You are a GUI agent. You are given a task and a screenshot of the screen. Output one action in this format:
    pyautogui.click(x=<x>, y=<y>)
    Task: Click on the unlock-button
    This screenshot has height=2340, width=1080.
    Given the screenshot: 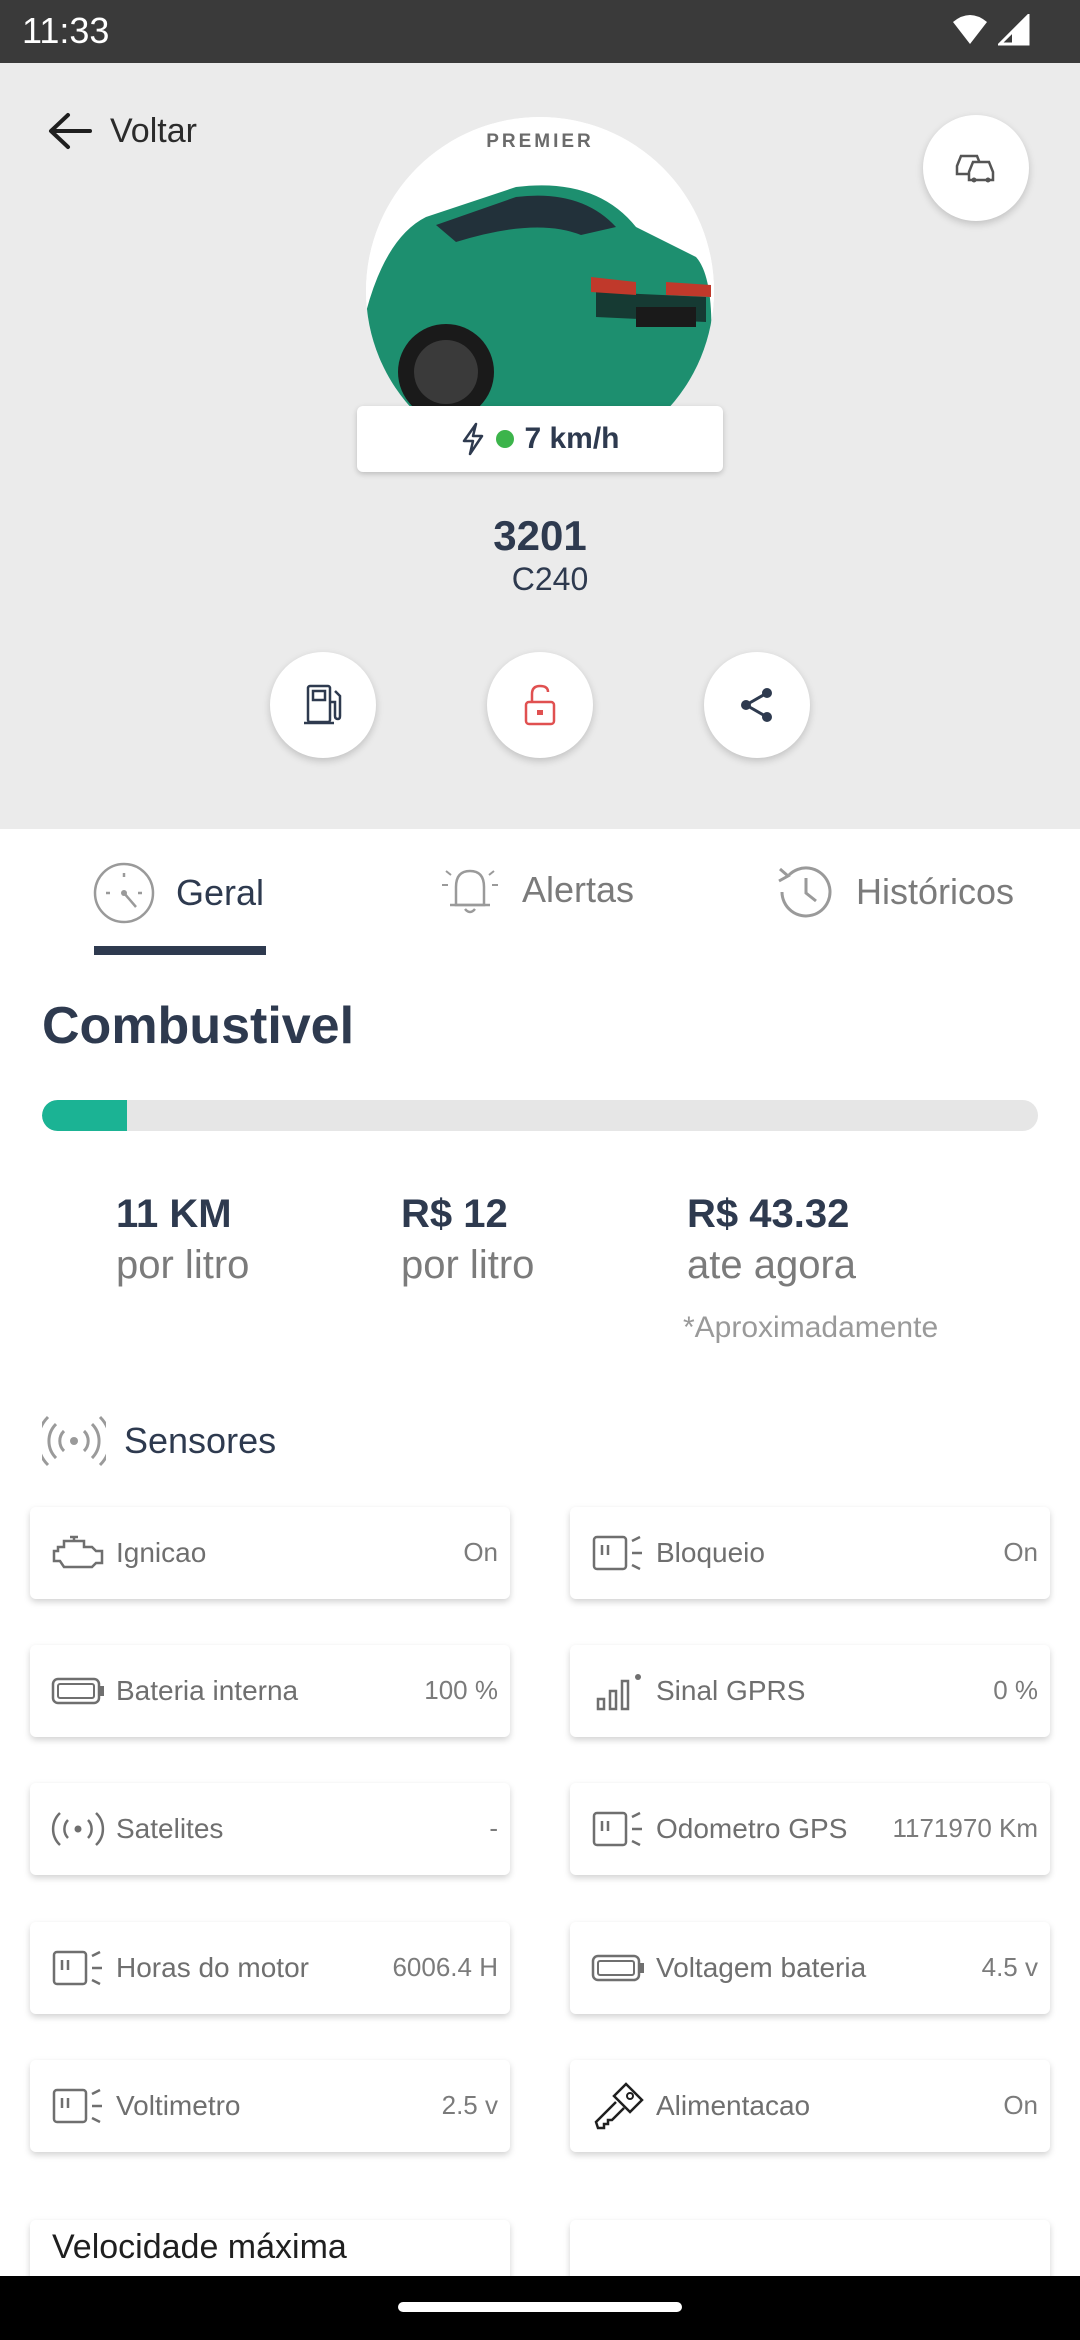 What is the action you would take?
    pyautogui.click(x=540, y=705)
    